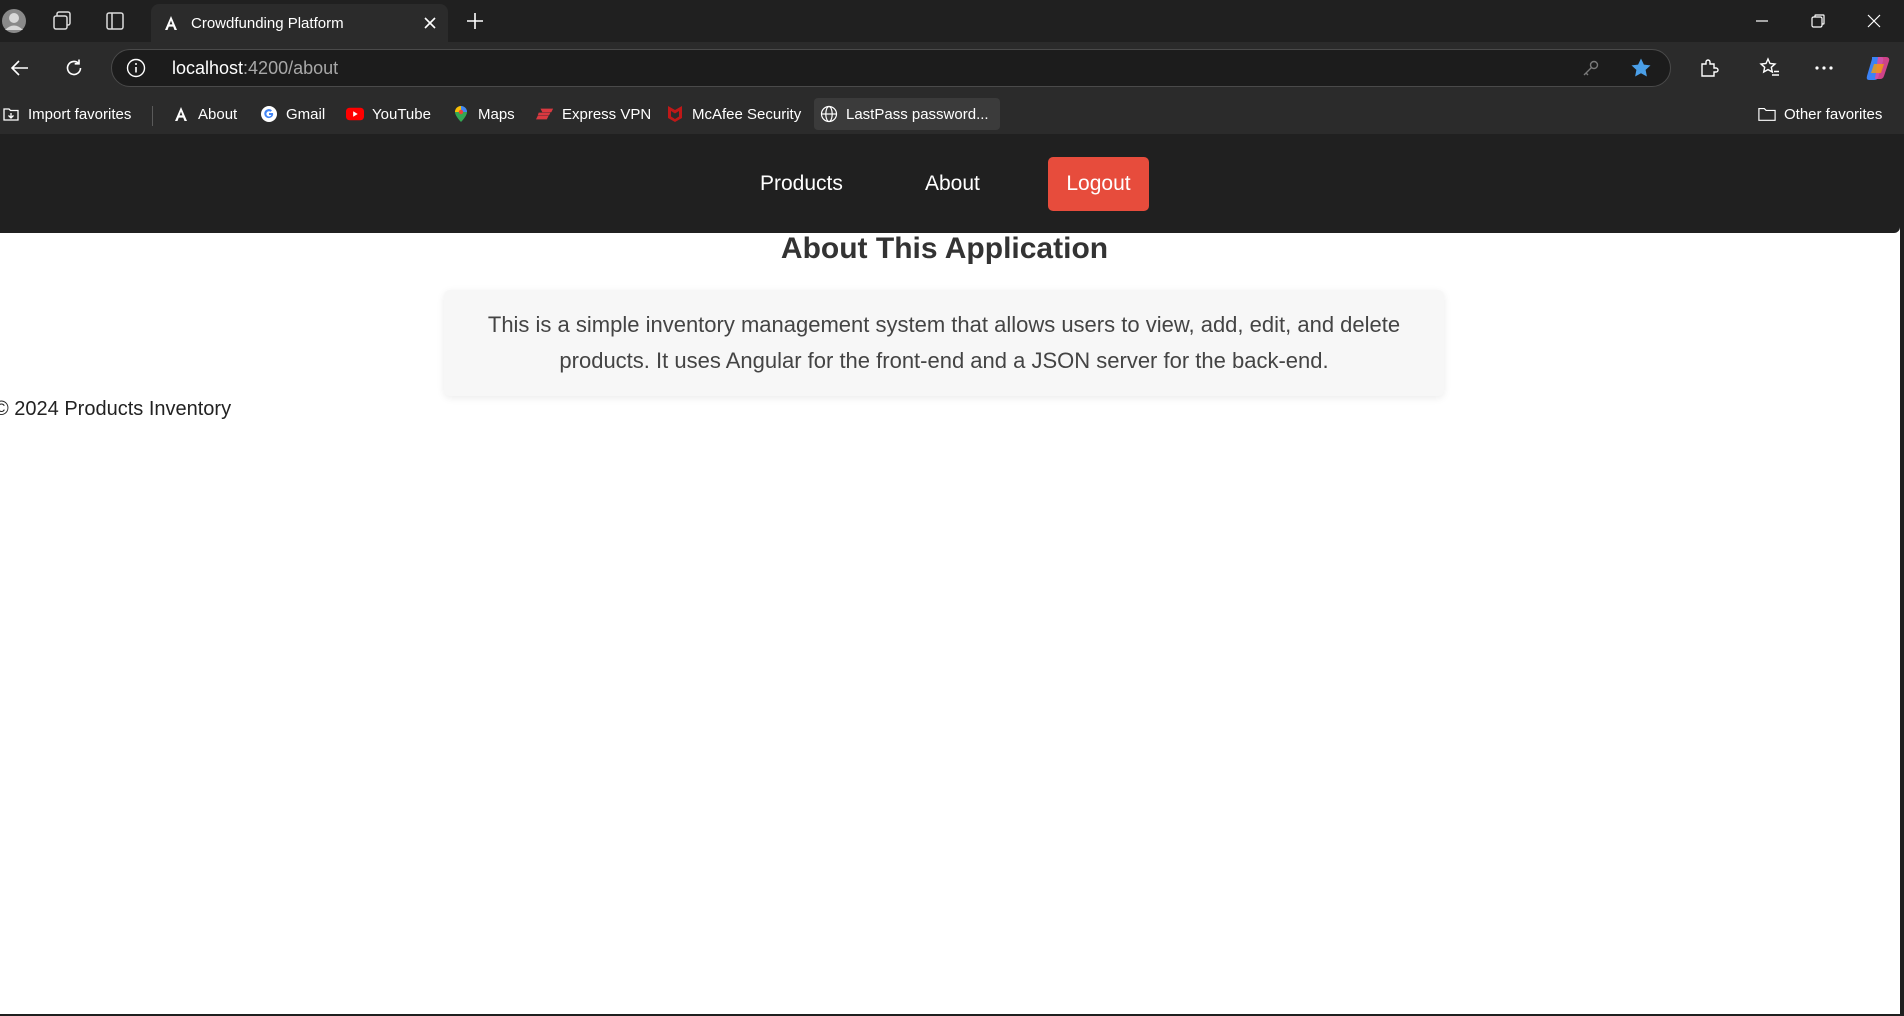 The width and height of the screenshot is (1904, 1016). I want to click on import-icon, so click(11, 114).